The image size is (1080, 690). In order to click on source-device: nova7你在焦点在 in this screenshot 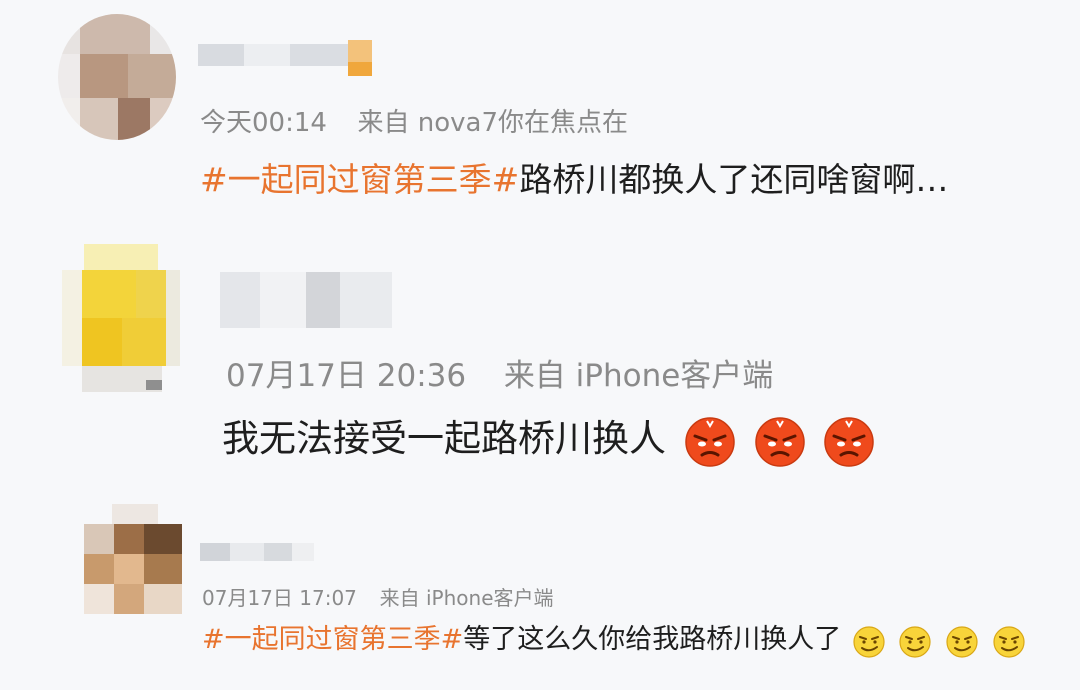, I will do `click(523, 123)`.